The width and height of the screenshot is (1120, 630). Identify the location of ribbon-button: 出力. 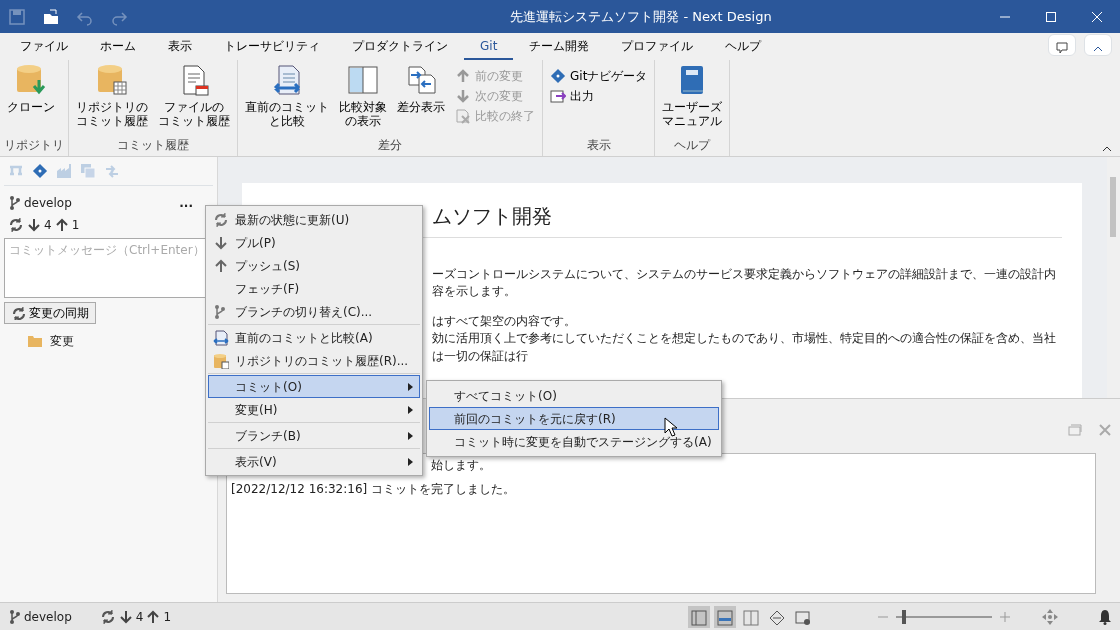
(599, 96).